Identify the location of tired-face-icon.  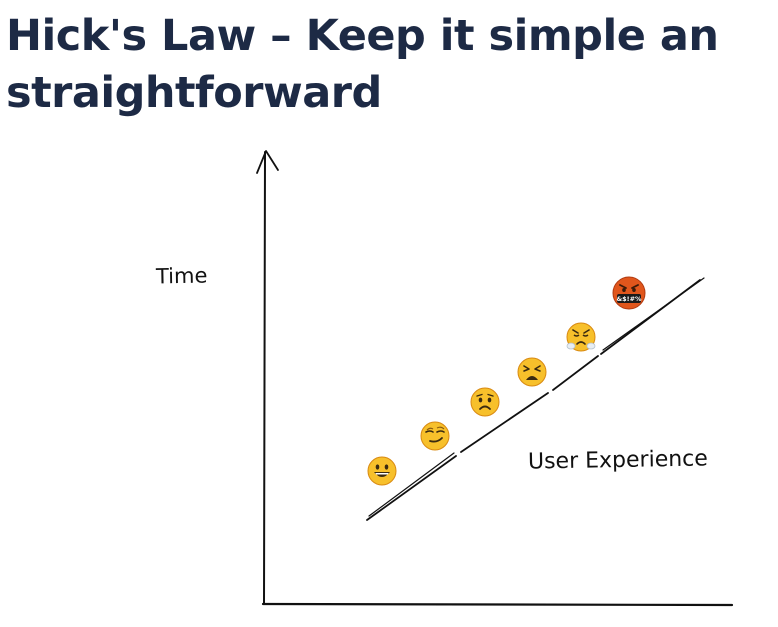
(532, 372).